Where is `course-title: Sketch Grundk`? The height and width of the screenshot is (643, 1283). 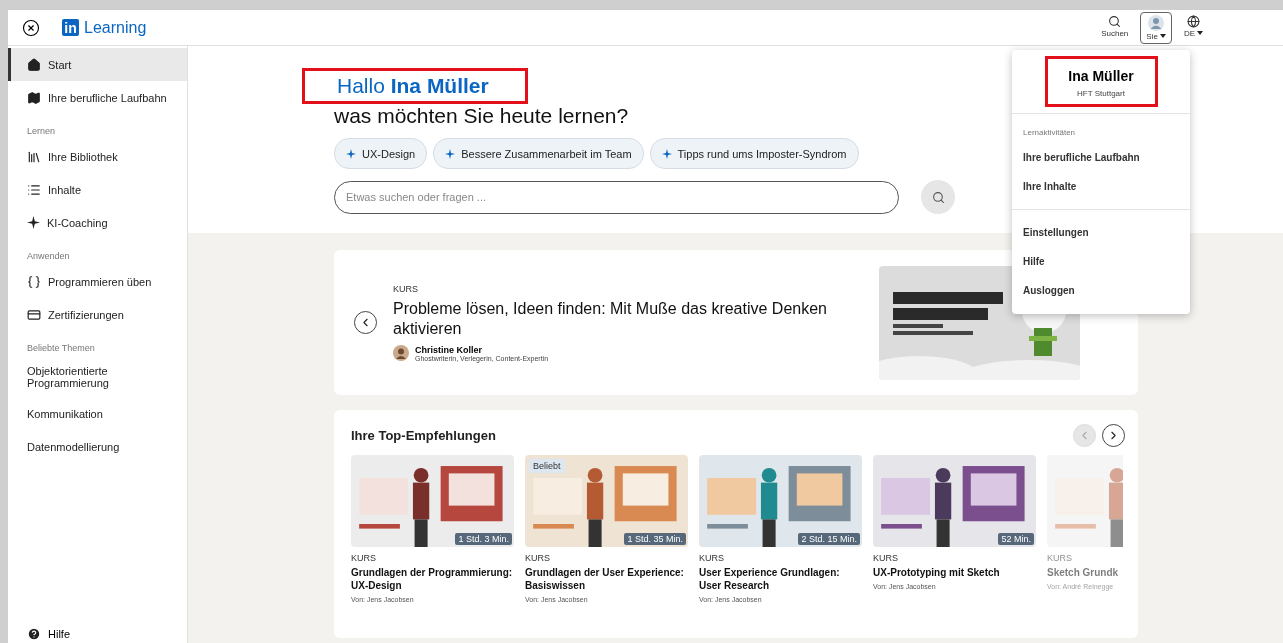
course-title: Sketch Grundk is located at coordinates (1085, 572).